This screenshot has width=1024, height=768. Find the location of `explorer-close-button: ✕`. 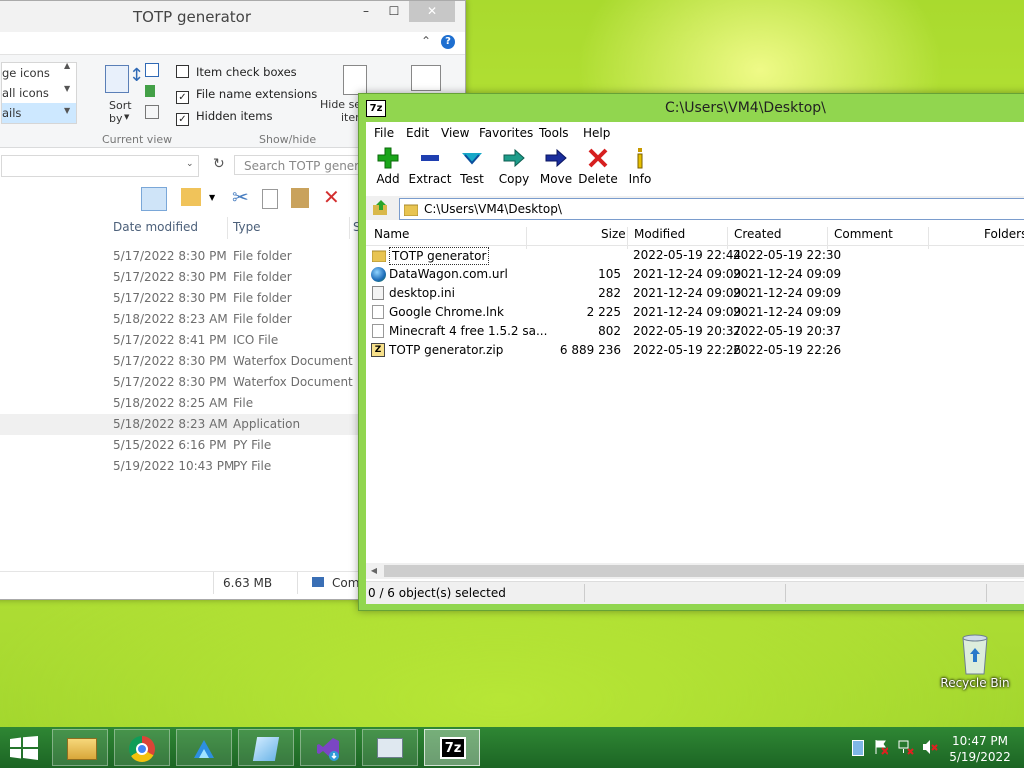

explorer-close-button: ✕ is located at coordinates (432, 11).